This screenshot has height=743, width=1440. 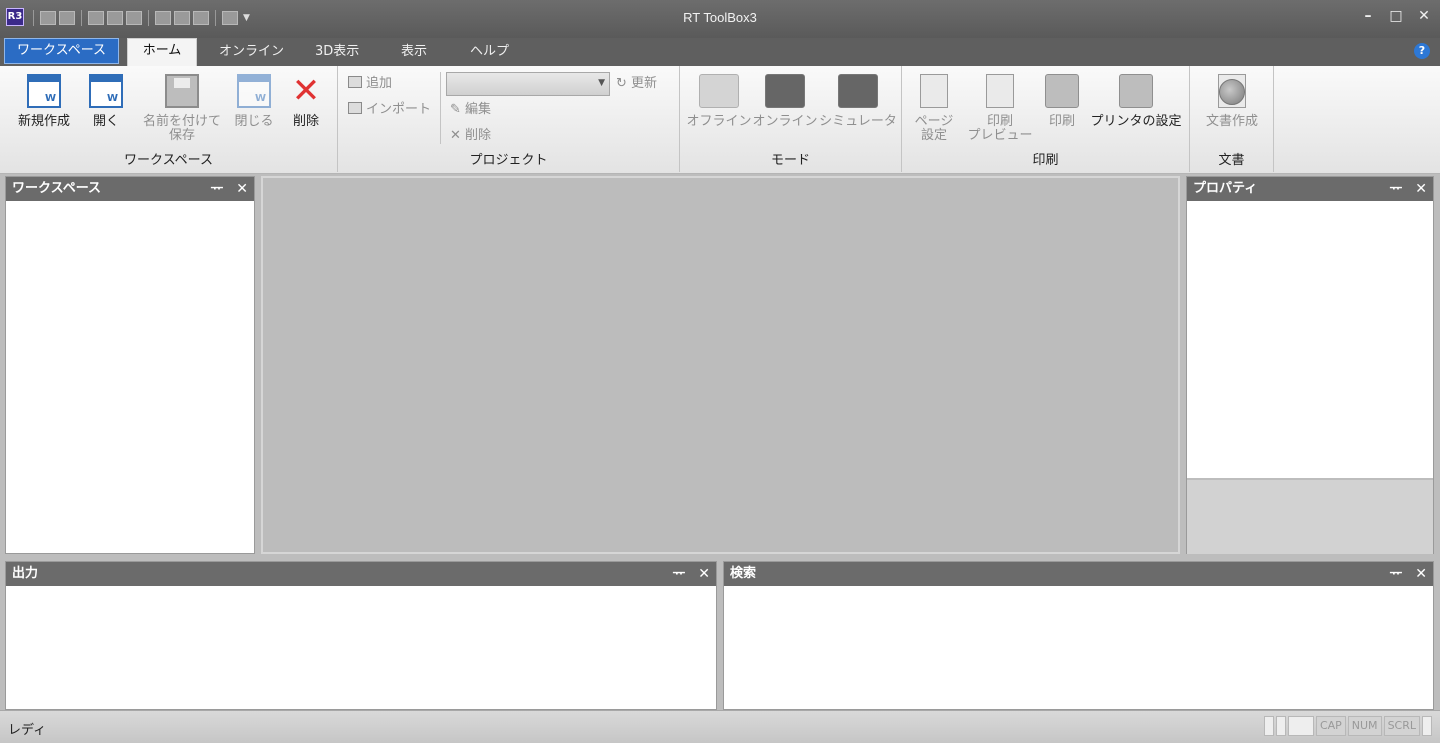 I want to click on window-title: RT ToolBox3, so click(x=720, y=17).